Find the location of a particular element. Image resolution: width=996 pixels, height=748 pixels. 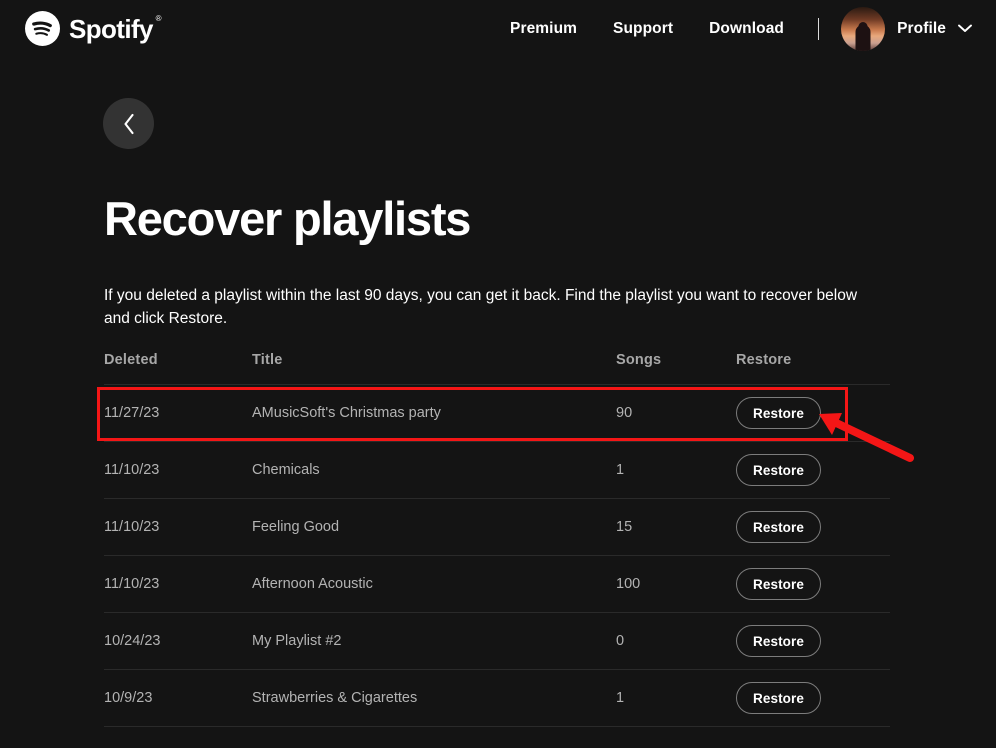

table-header-row: Deleted Title Songs Restore is located at coordinates (497, 368).